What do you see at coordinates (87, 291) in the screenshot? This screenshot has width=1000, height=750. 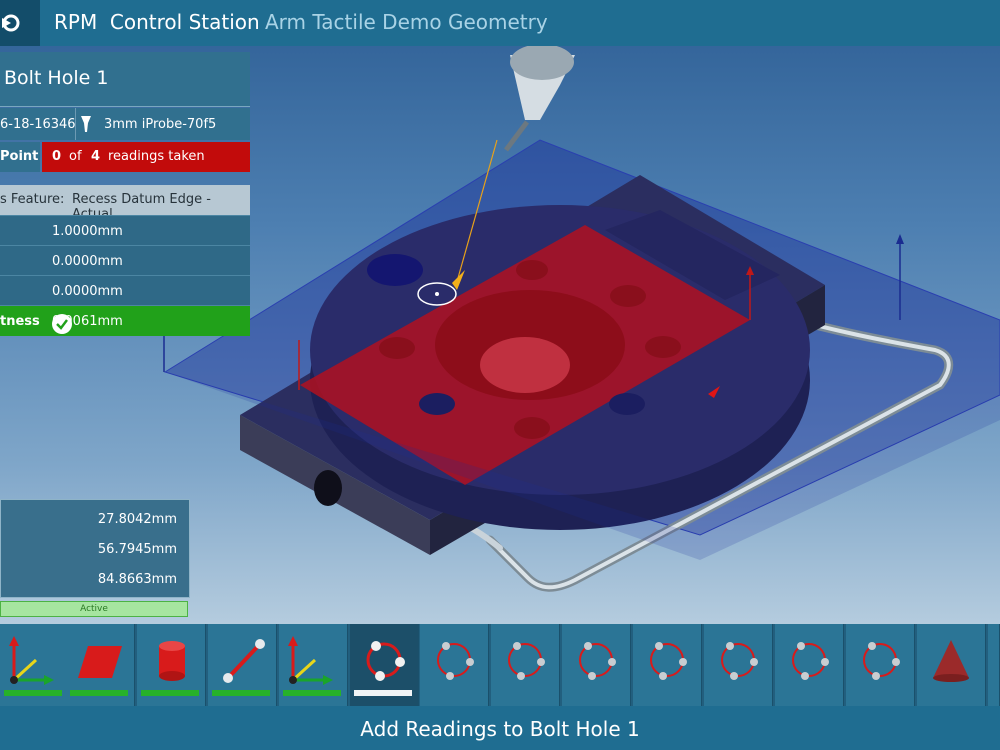 I see `value-3: 0.0000mm` at bounding box center [87, 291].